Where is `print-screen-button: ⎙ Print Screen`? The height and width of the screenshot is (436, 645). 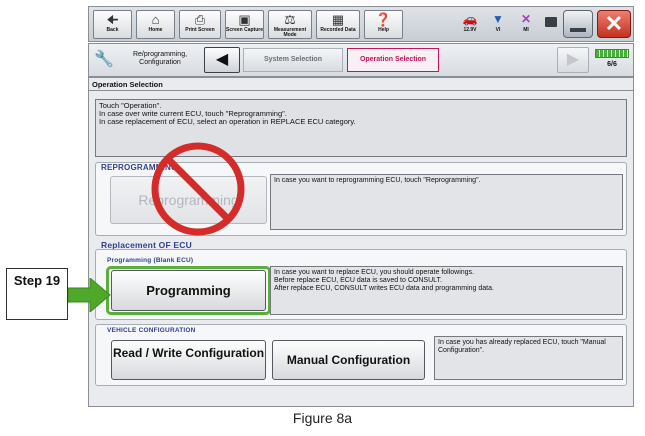 print-screen-button: ⎙ Print Screen is located at coordinates (200, 24).